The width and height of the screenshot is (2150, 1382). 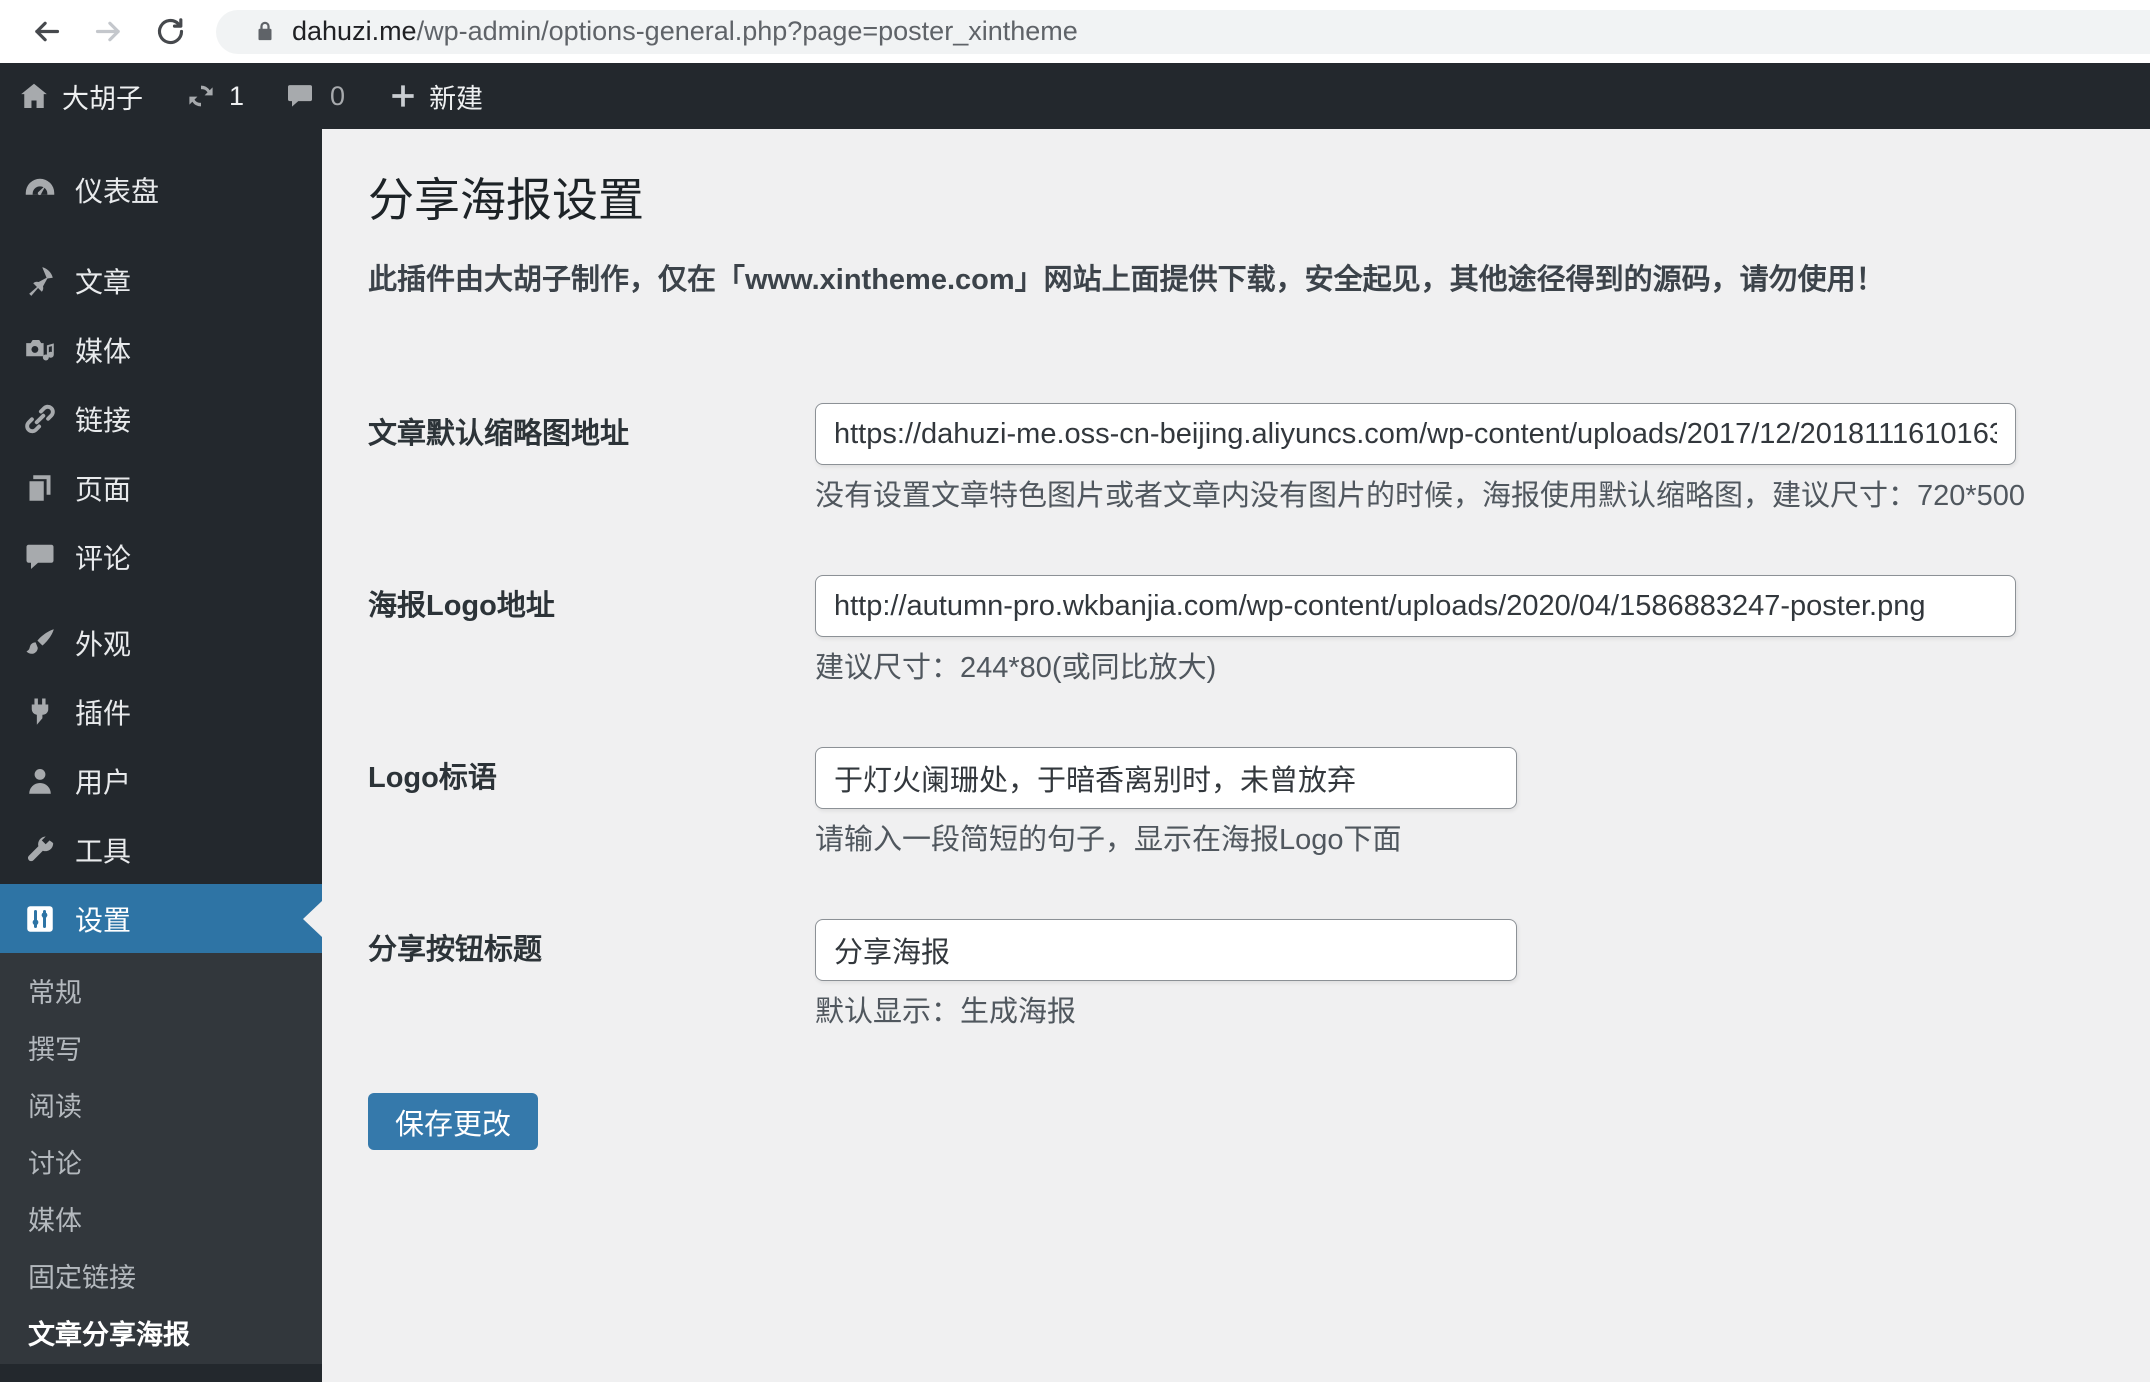 What do you see at coordinates (314, 96) in the screenshot?
I see `adminbar-comments: 0` at bounding box center [314, 96].